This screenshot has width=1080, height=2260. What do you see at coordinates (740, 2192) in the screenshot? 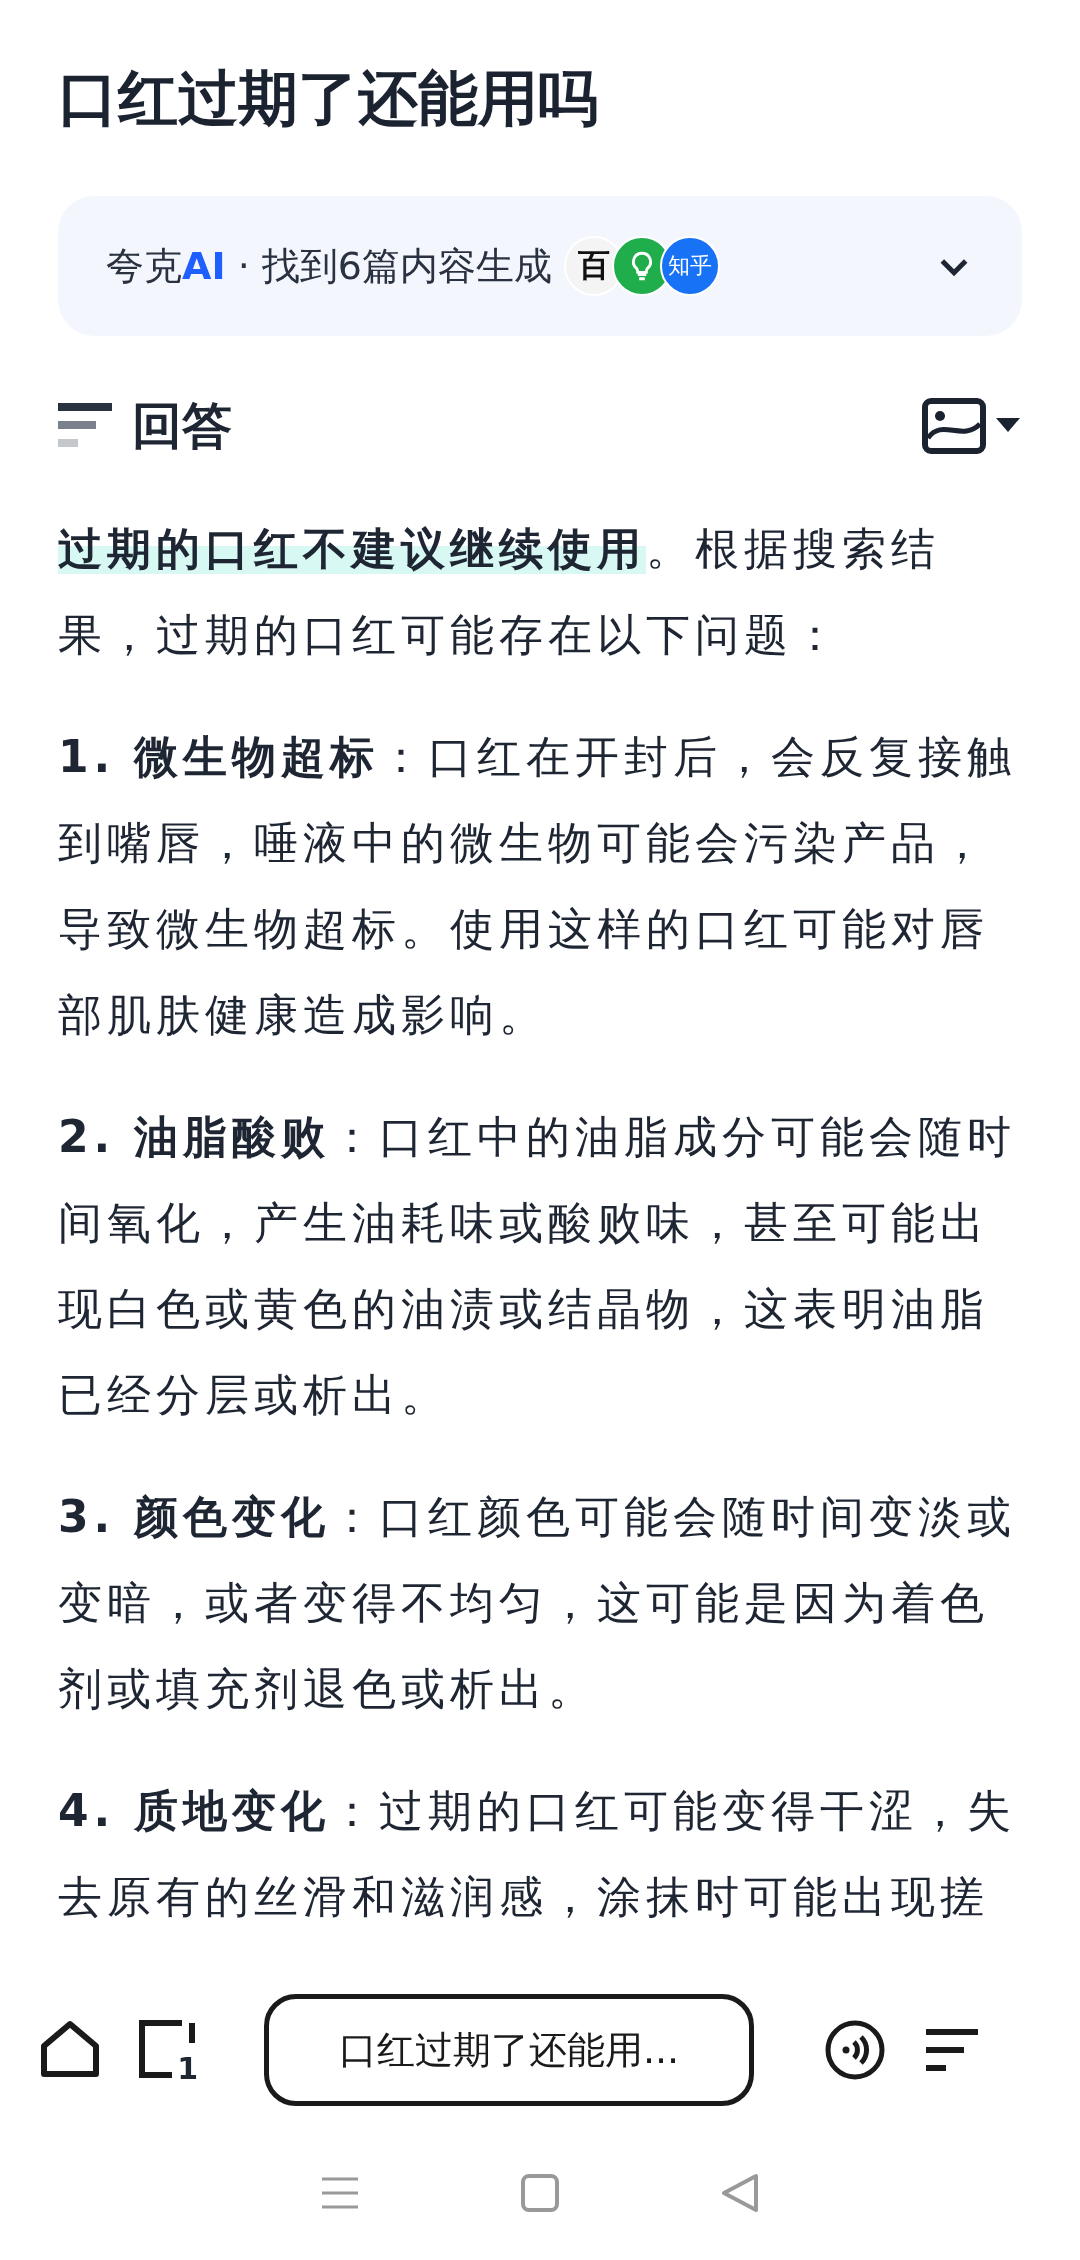
I see `back-icon` at bounding box center [740, 2192].